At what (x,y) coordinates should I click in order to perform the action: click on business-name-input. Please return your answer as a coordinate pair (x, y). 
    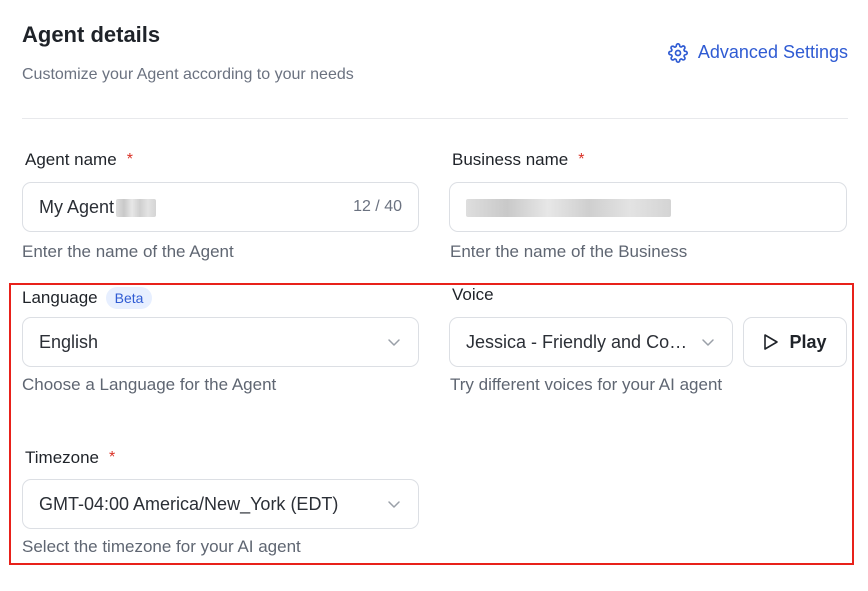
    Looking at the image, I should click on (648, 207).